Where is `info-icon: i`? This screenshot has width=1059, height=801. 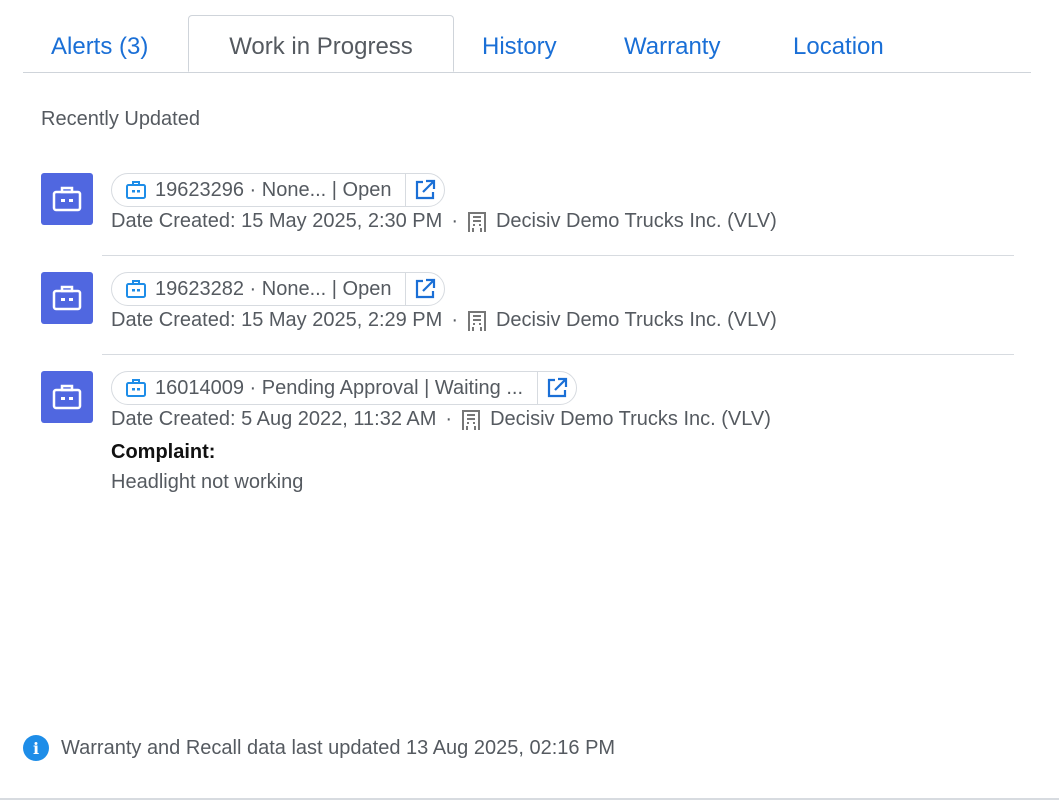 info-icon: i is located at coordinates (36, 748).